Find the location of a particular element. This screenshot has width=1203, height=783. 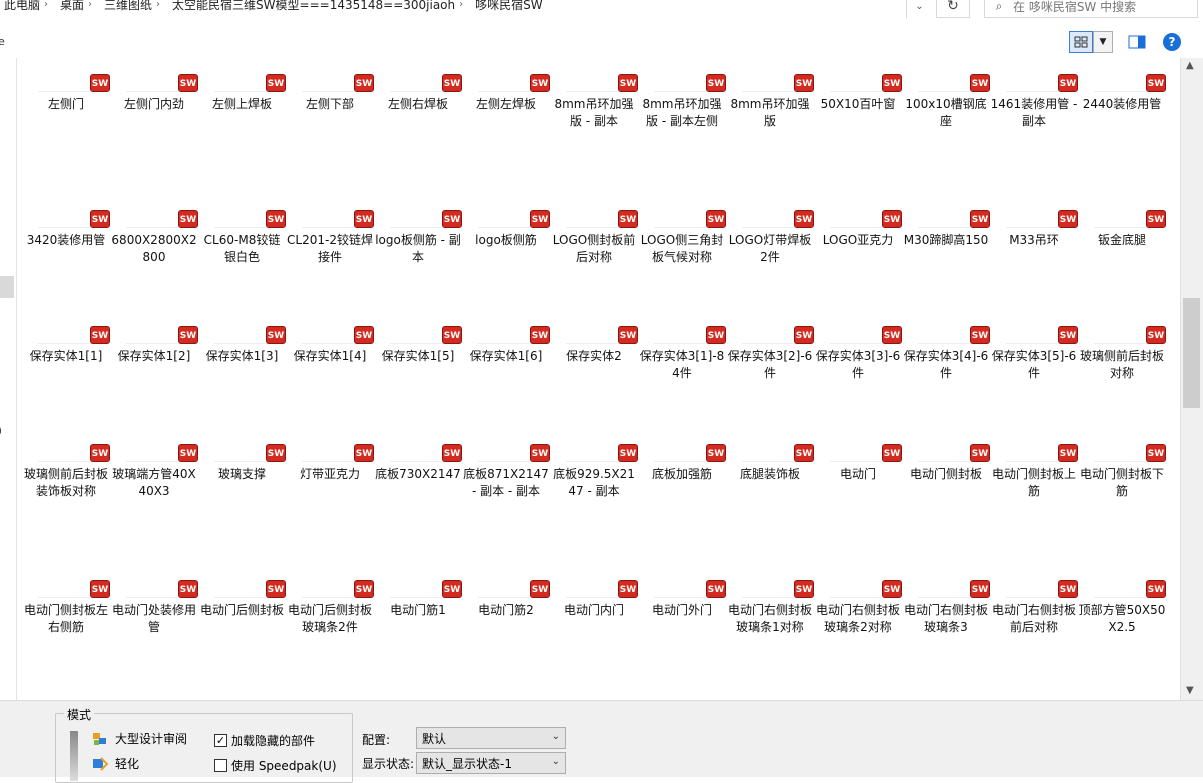

file-item: SW 保存实体1[5] is located at coordinates (418, 354).